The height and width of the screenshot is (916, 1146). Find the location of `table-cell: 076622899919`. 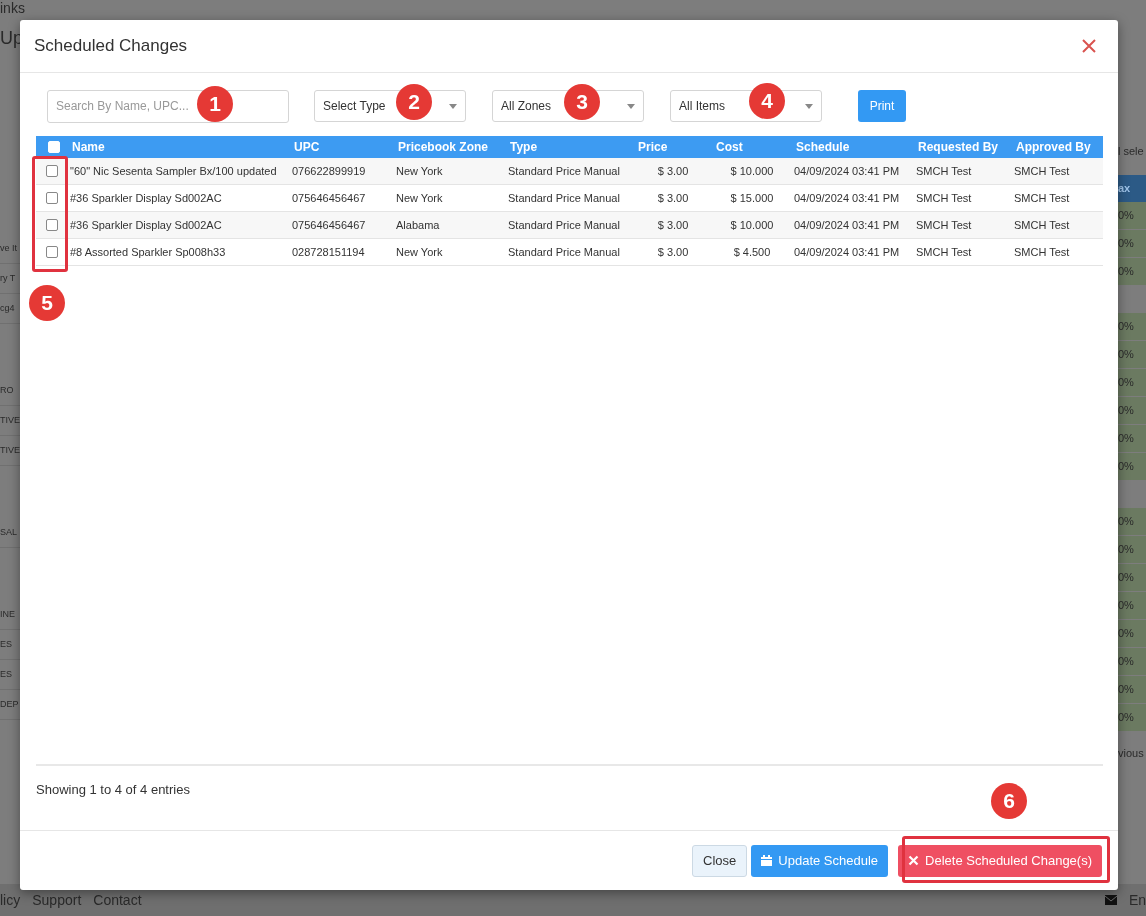

table-cell: 076622899919 is located at coordinates (342, 171).